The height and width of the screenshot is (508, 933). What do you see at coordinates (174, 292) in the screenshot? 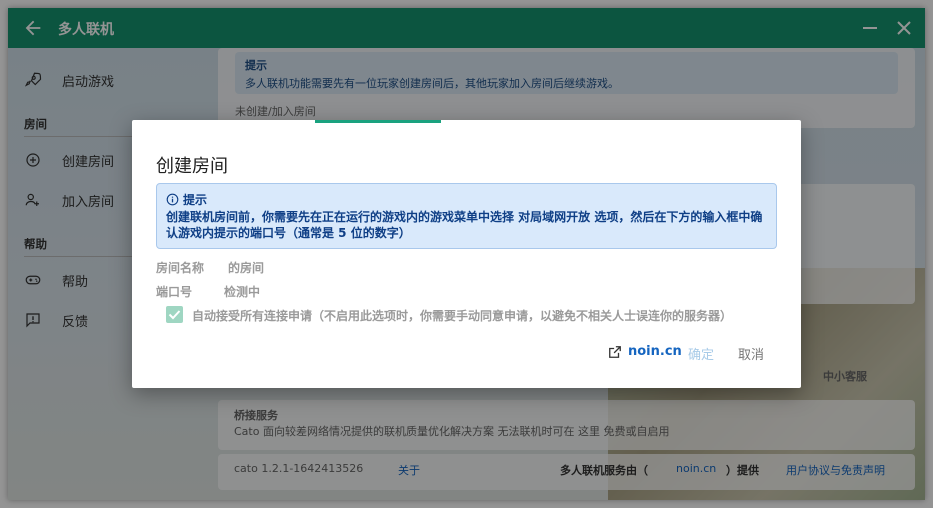
I see `port-label: 端口号` at bounding box center [174, 292].